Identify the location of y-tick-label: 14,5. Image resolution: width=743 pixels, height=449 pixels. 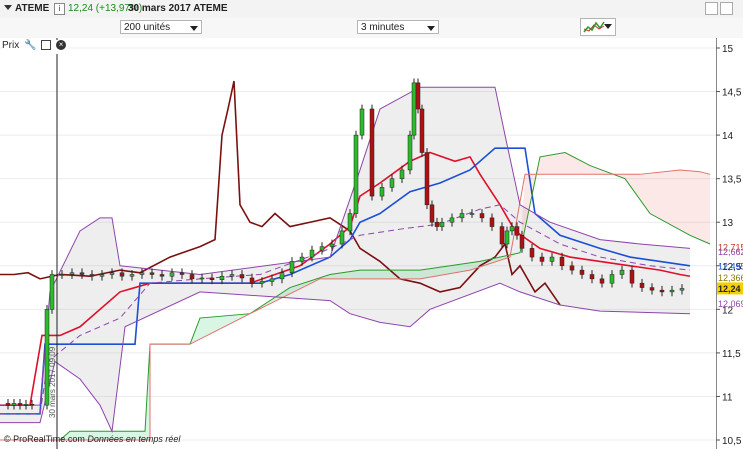
(732, 93).